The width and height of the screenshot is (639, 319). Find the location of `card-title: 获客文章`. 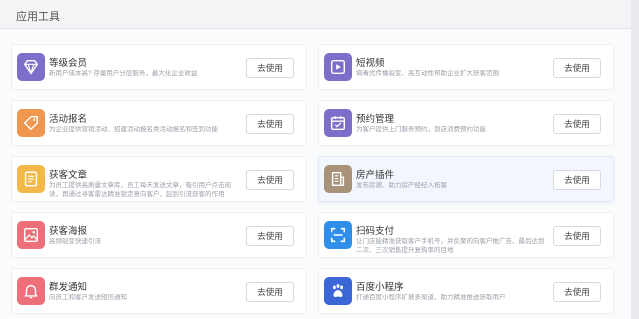

card-title: 获客文章 is located at coordinates (68, 175).